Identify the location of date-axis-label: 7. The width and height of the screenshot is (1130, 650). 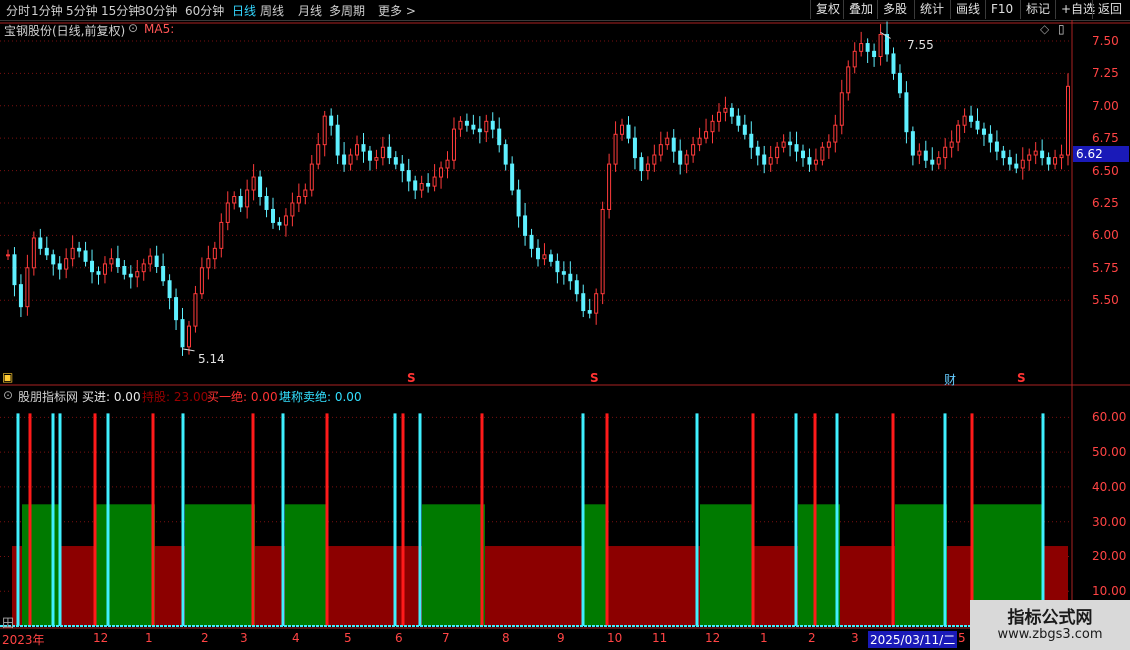
(446, 638).